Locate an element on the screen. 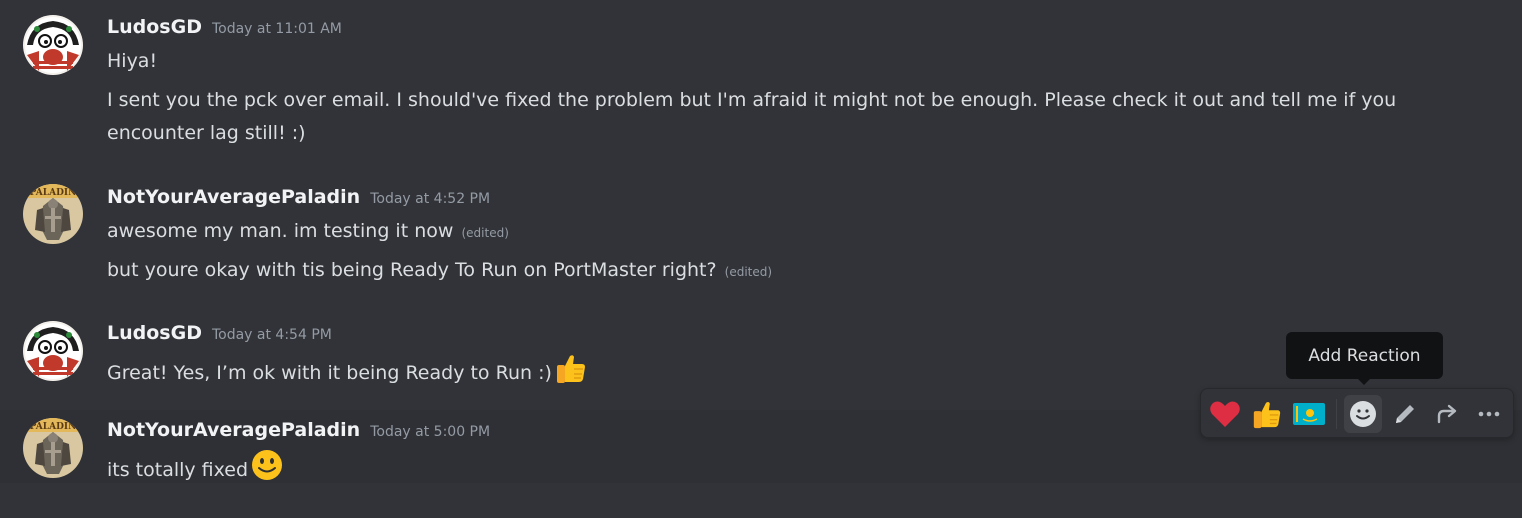 Image resolution: width=1522 pixels, height=518 pixels. kazakhstan-flag-icon is located at coordinates (1309, 414).